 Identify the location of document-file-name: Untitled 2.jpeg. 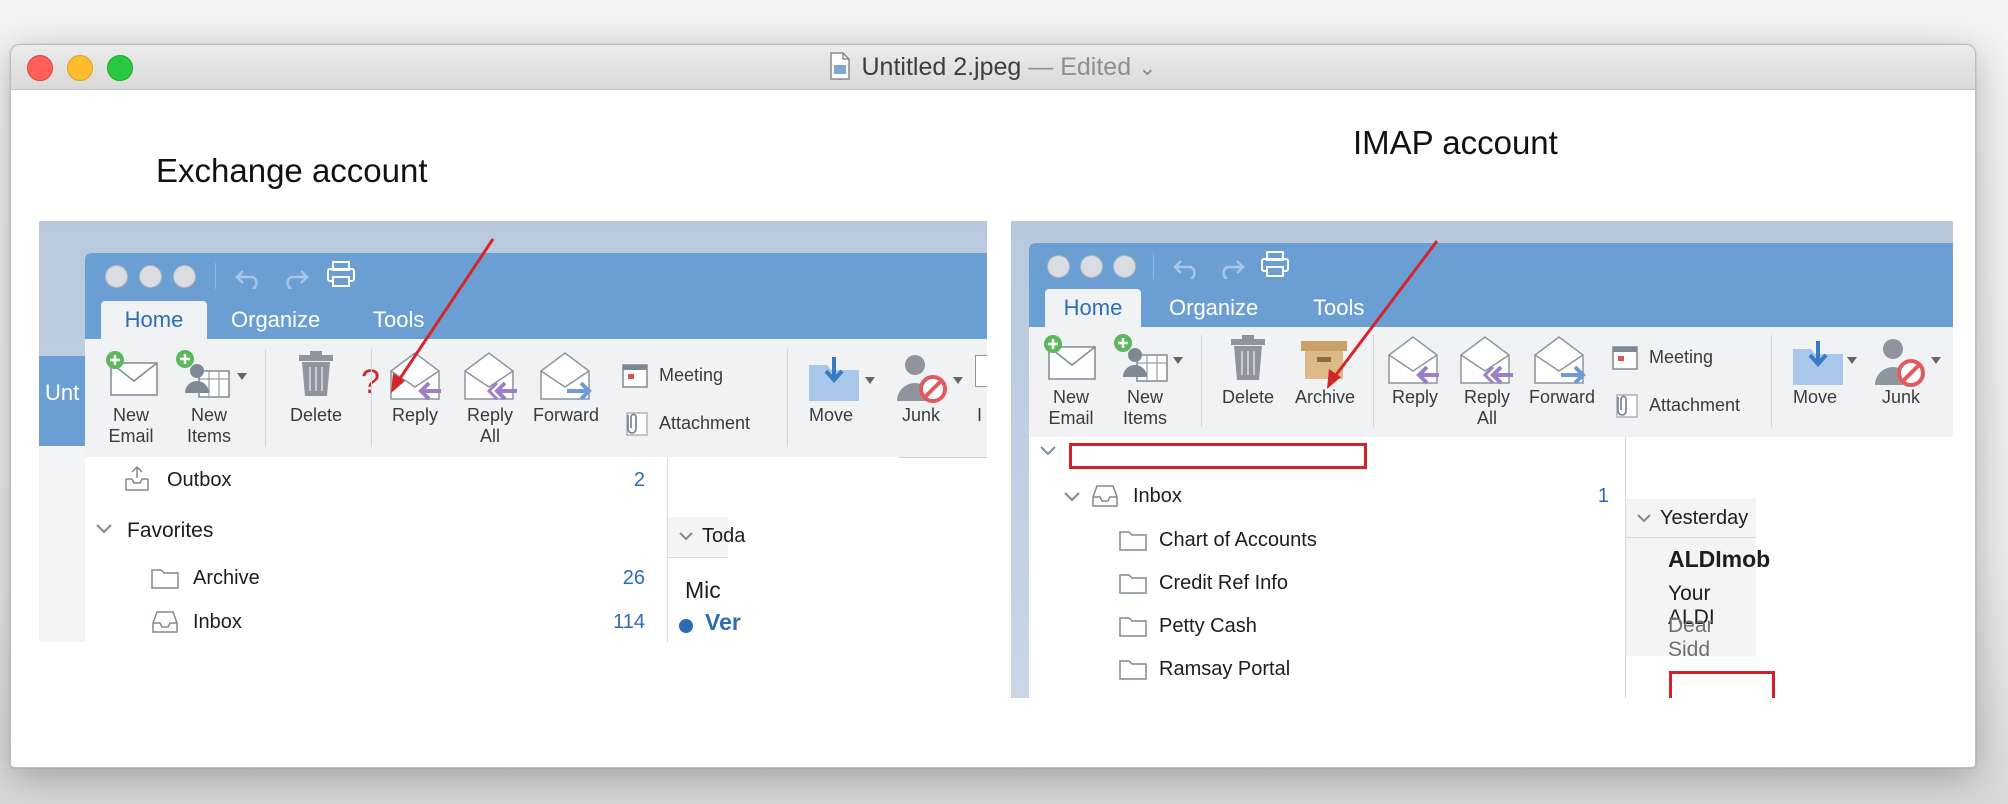
(941, 67).